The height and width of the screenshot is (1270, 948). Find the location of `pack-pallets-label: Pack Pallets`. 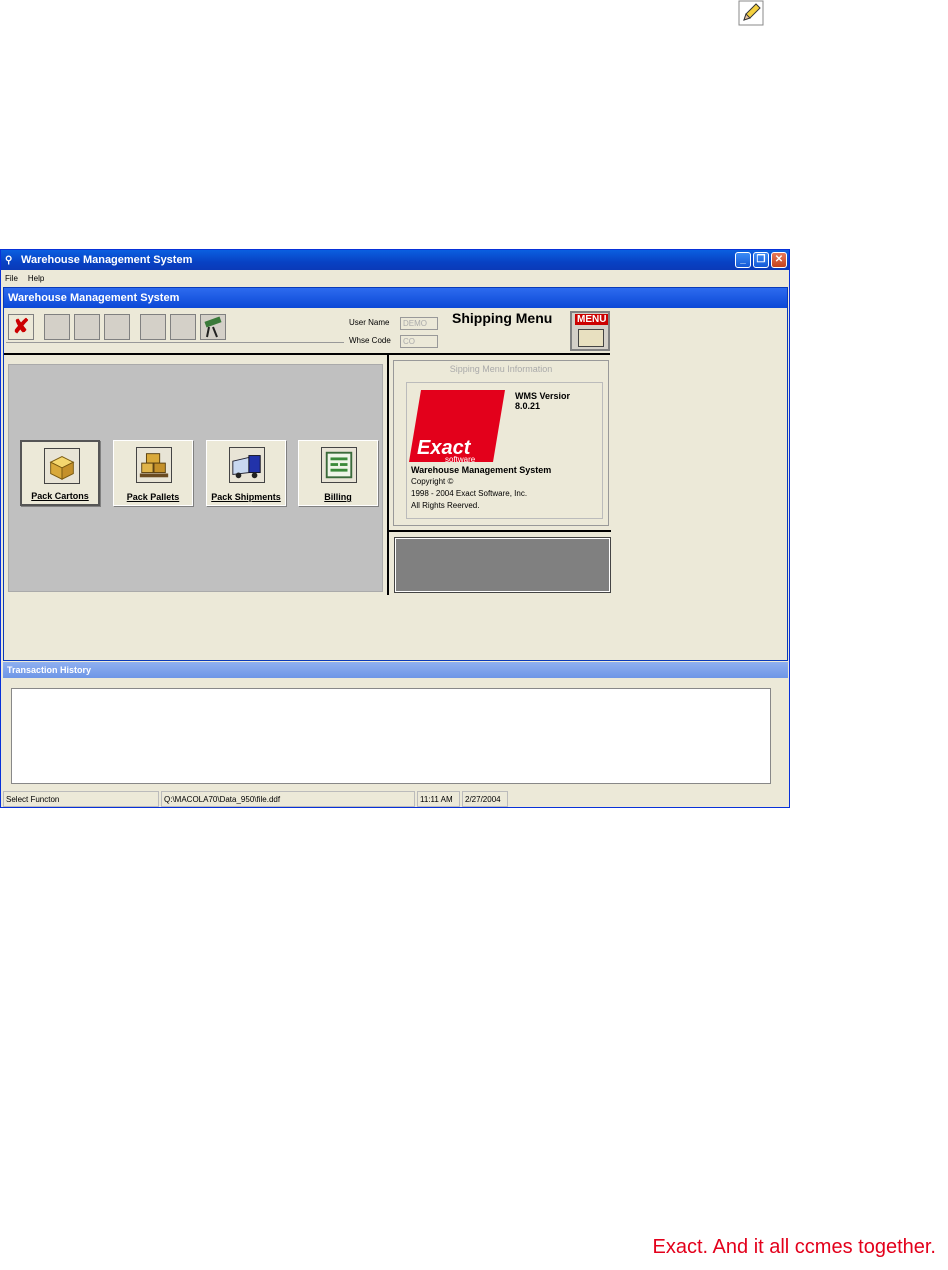

pack-pallets-label: Pack Pallets is located at coordinates (153, 497).